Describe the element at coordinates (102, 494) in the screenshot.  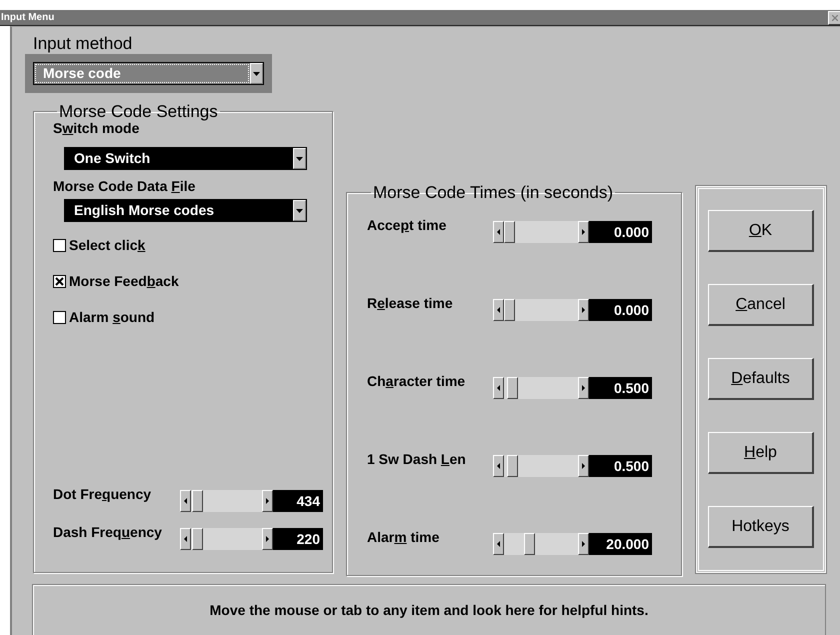
I see `slider-label: Dot Frequency` at that location.